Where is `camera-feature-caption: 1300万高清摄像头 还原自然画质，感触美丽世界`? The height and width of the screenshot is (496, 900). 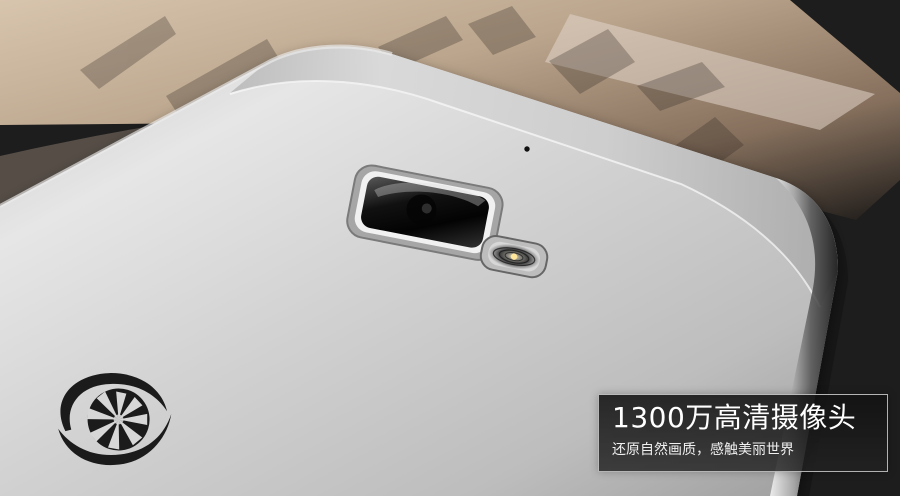 camera-feature-caption: 1300万高清摄像头 还原自然画质，感触美丽世界 is located at coordinates (743, 433).